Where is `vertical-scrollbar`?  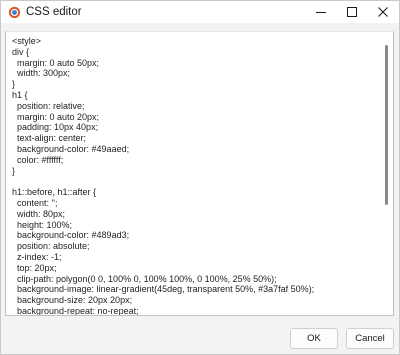
vertical-scrollbar is located at coordinates (387, 173).